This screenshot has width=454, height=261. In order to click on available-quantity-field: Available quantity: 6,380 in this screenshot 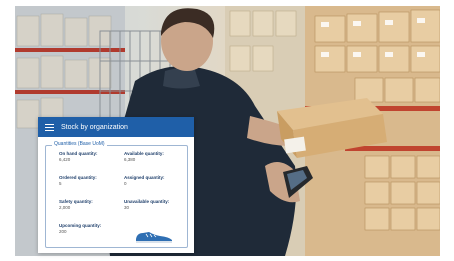, I will do `click(144, 157)`.